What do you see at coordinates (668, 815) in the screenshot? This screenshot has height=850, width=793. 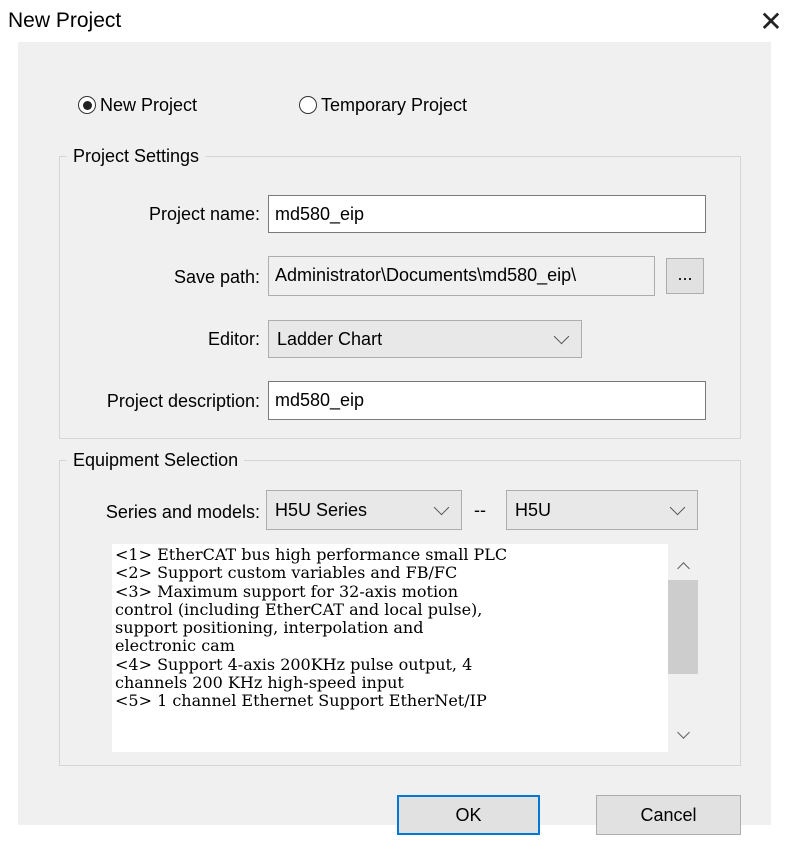 I see `cancel-button: Cancel` at bounding box center [668, 815].